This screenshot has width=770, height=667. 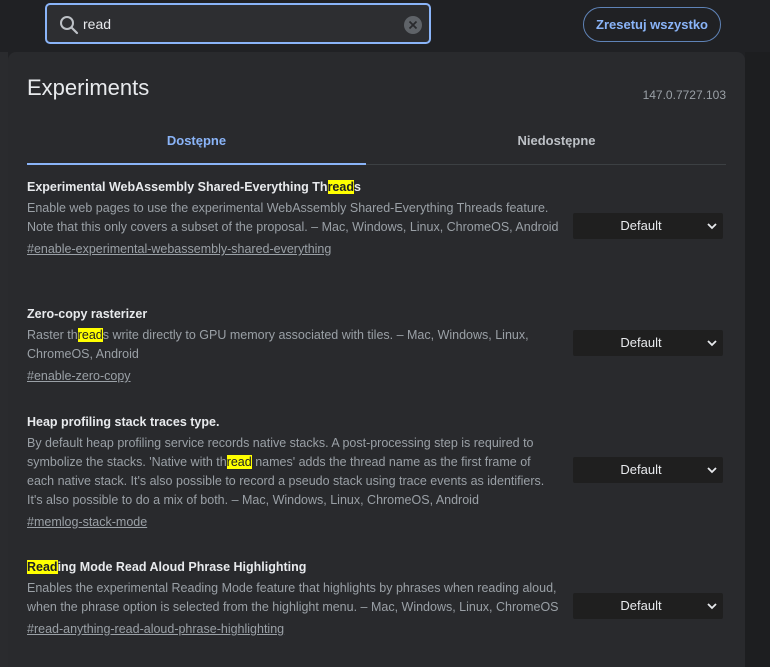 What do you see at coordinates (357, 187) in the screenshot?
I see `name-text: s` at bounding box center [357, 187].